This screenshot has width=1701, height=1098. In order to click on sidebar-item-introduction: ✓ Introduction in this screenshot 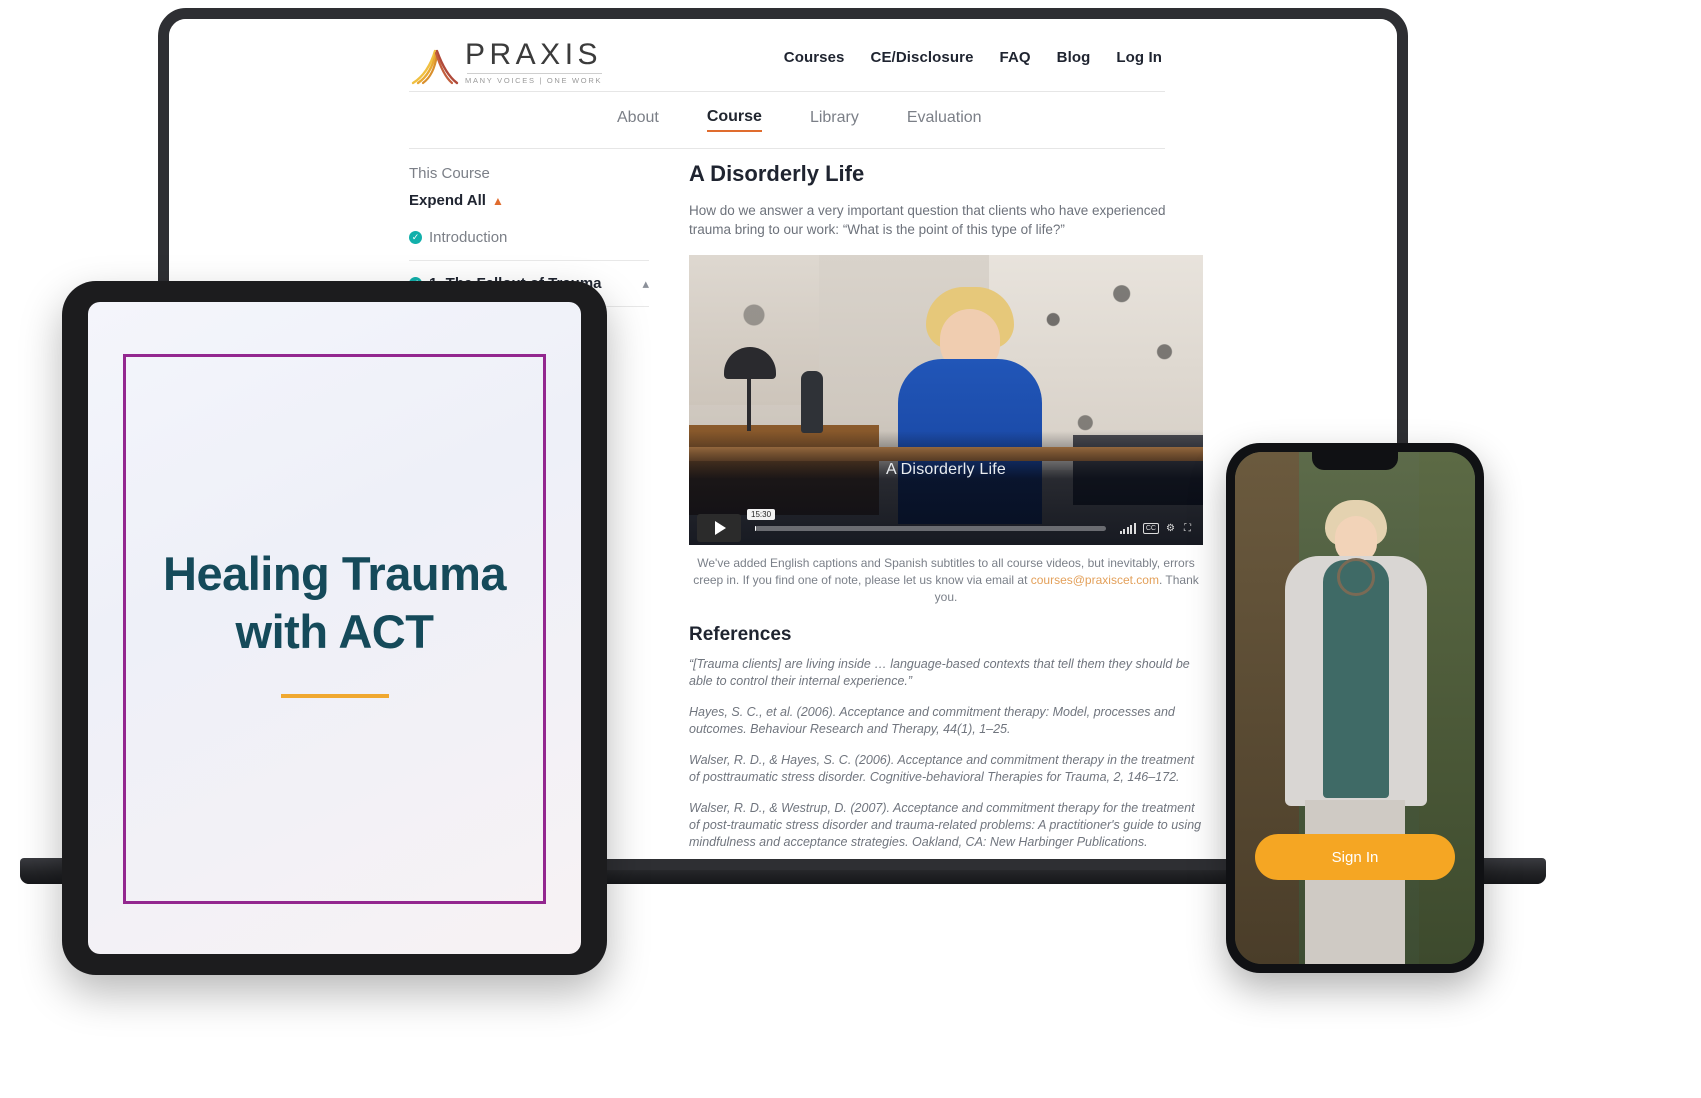, I will do `click(529, 237)`.